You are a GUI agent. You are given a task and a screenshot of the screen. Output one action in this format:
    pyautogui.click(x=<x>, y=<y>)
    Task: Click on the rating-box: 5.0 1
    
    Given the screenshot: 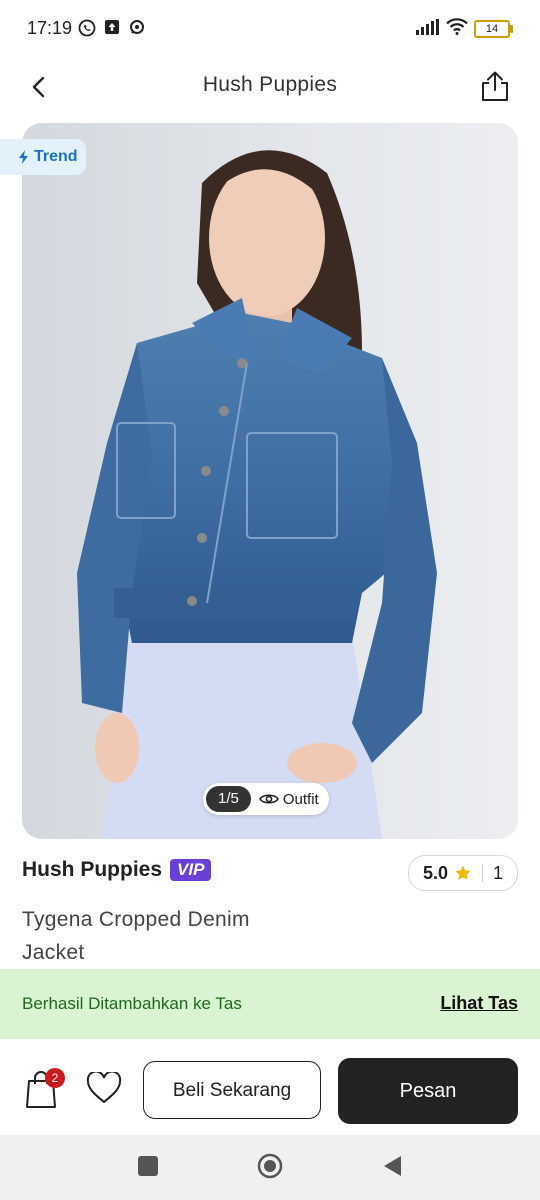 What is the action you would take?
    pyautogui.click(x=462, y=873)
    